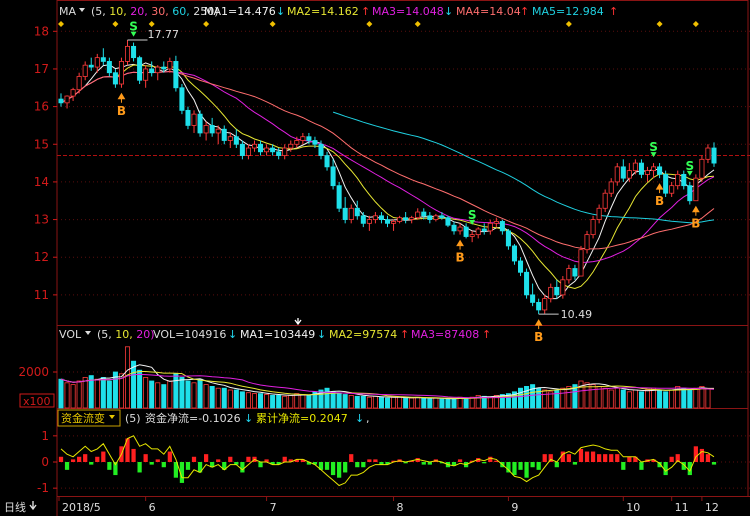 The width and height of the screenshot is (750, 516). Describe the element at coordinates (83, 418) in the screenshot. I see `flow-indicator-label: 资金流变` at that location.